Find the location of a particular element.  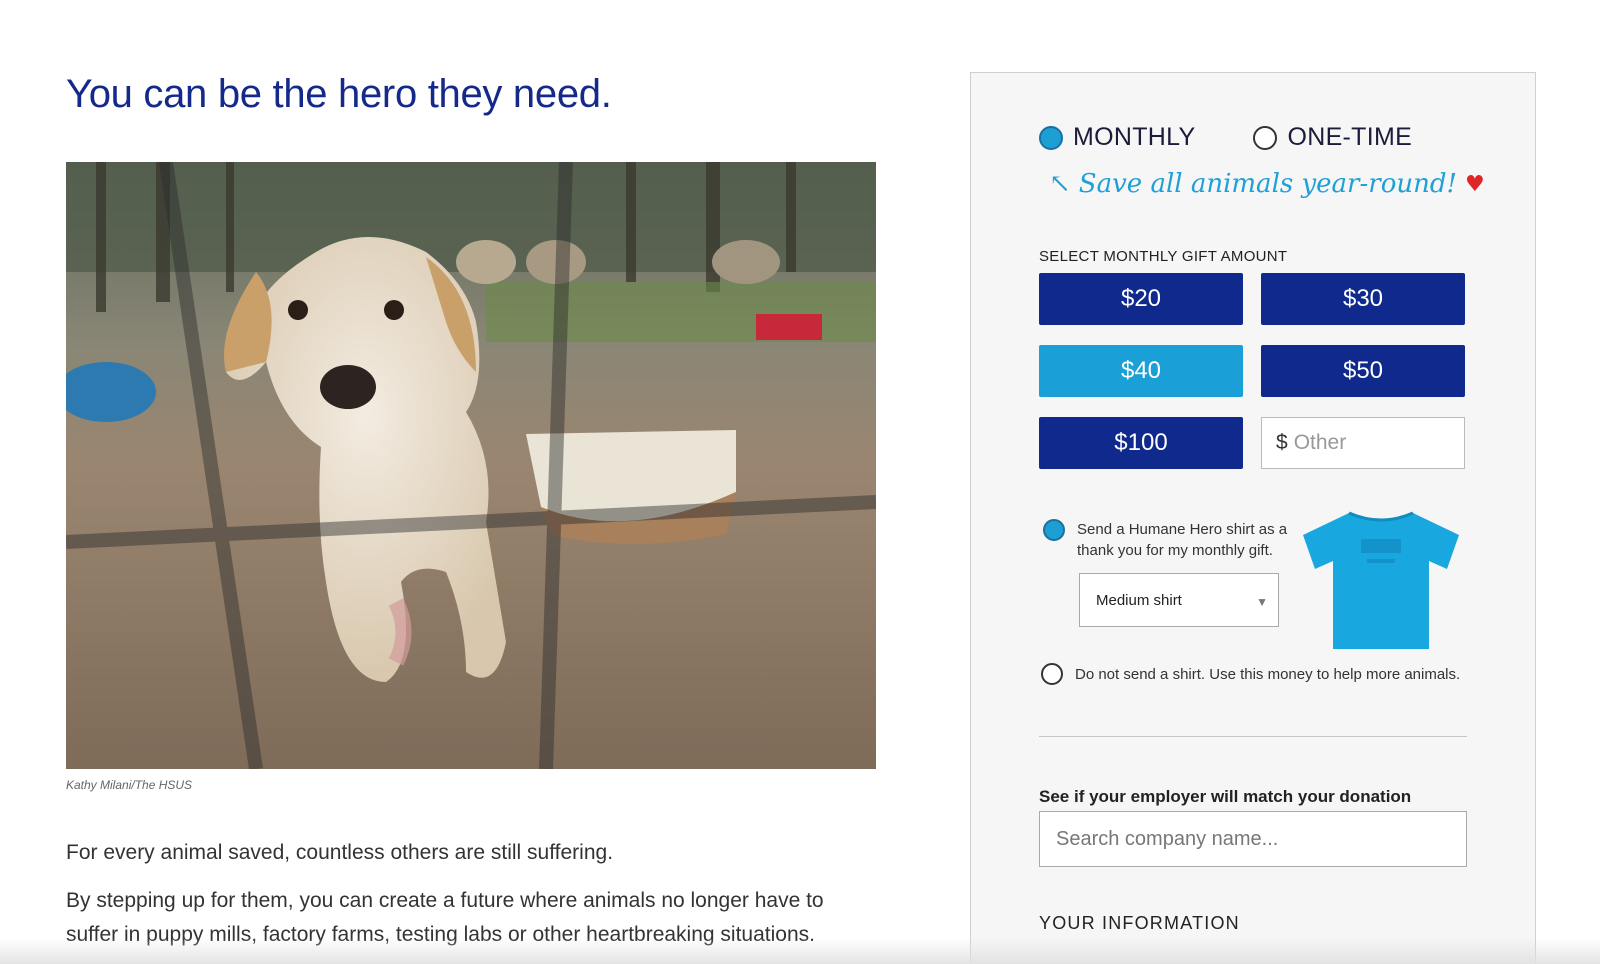

amount-button-100: $100 is located at coordinates (1141, 443).